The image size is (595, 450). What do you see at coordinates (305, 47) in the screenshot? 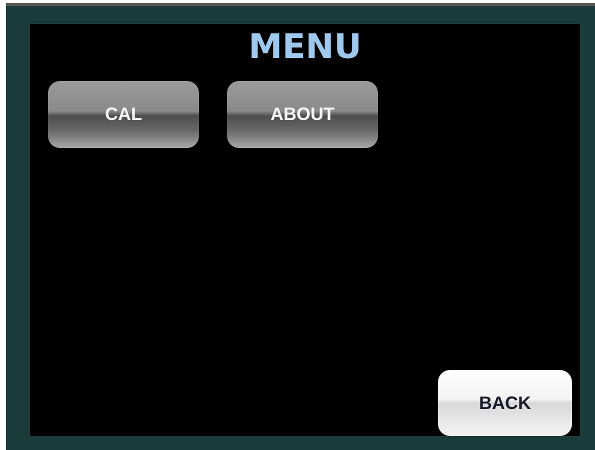
I see `menu-title: MENU` at bounding box center [305, 47].